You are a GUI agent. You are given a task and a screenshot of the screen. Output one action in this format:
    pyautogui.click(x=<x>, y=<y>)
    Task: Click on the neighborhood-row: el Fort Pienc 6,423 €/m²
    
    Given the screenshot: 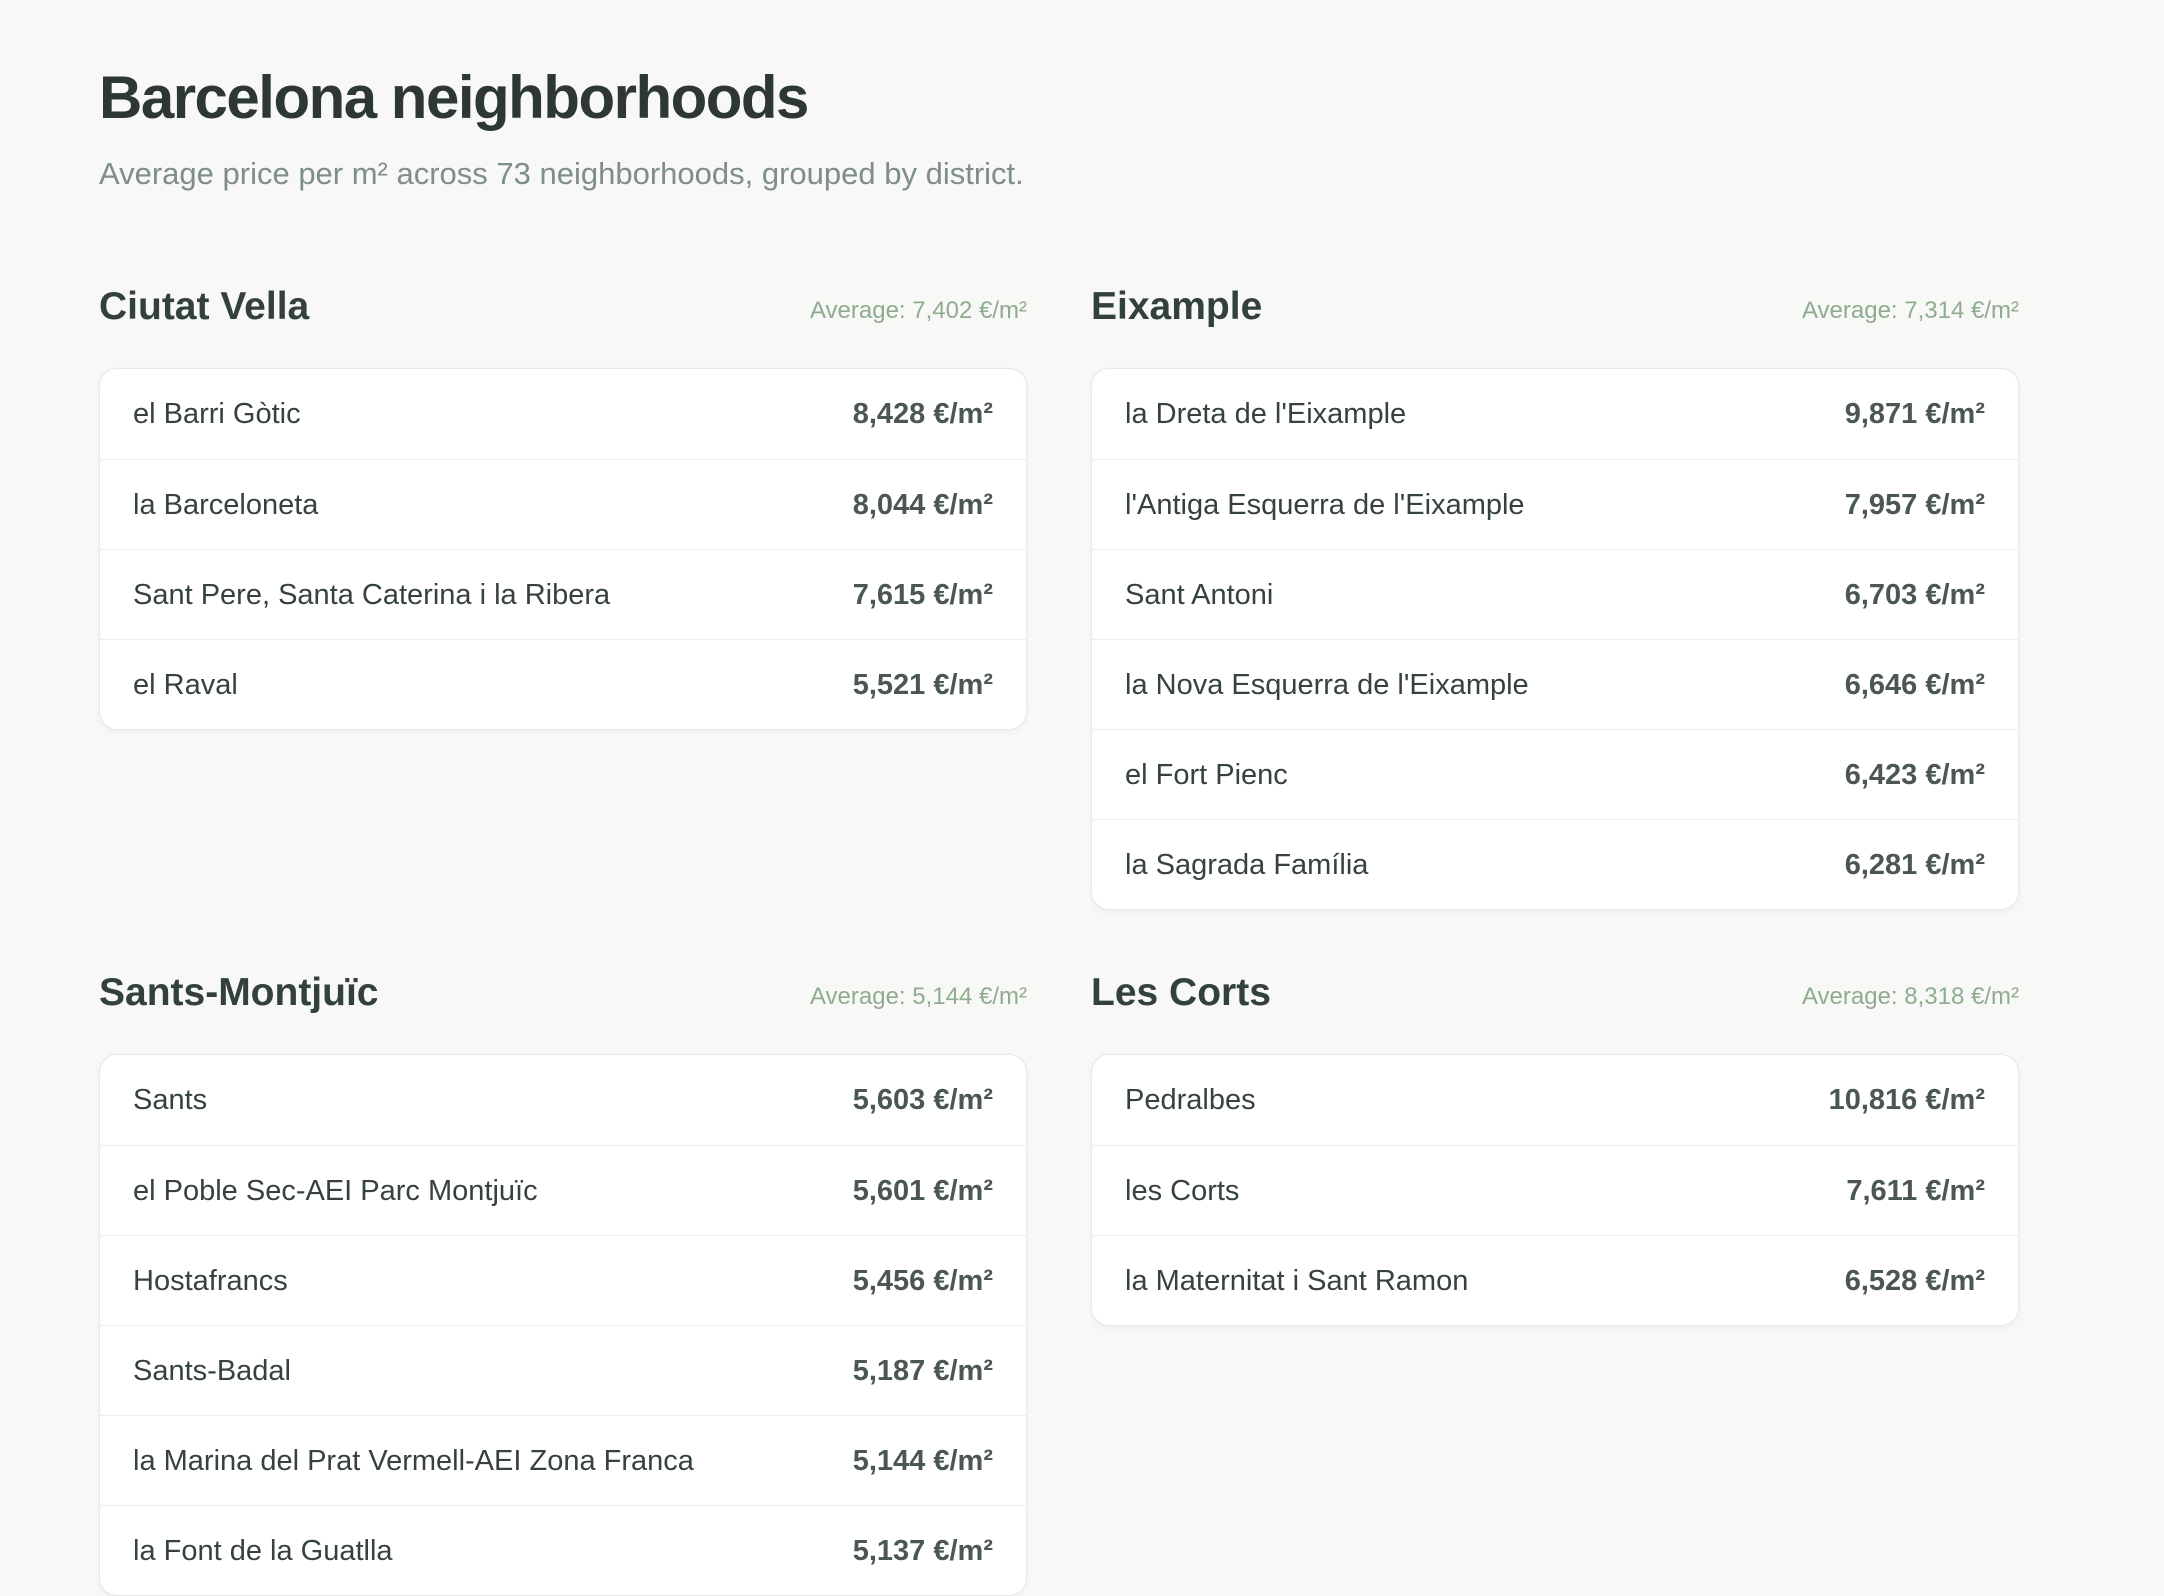 What is the action you would take?
    pyautogui.click(x=1555, y=774)
    